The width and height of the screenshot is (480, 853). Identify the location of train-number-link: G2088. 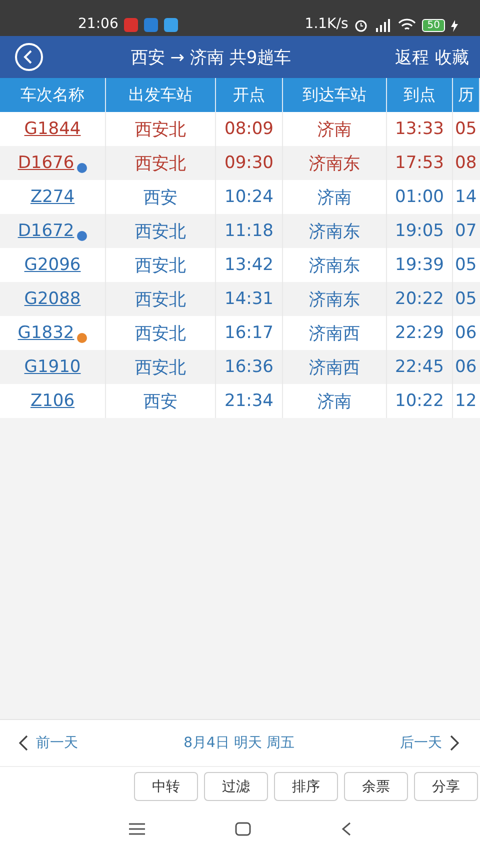
(52, 299).